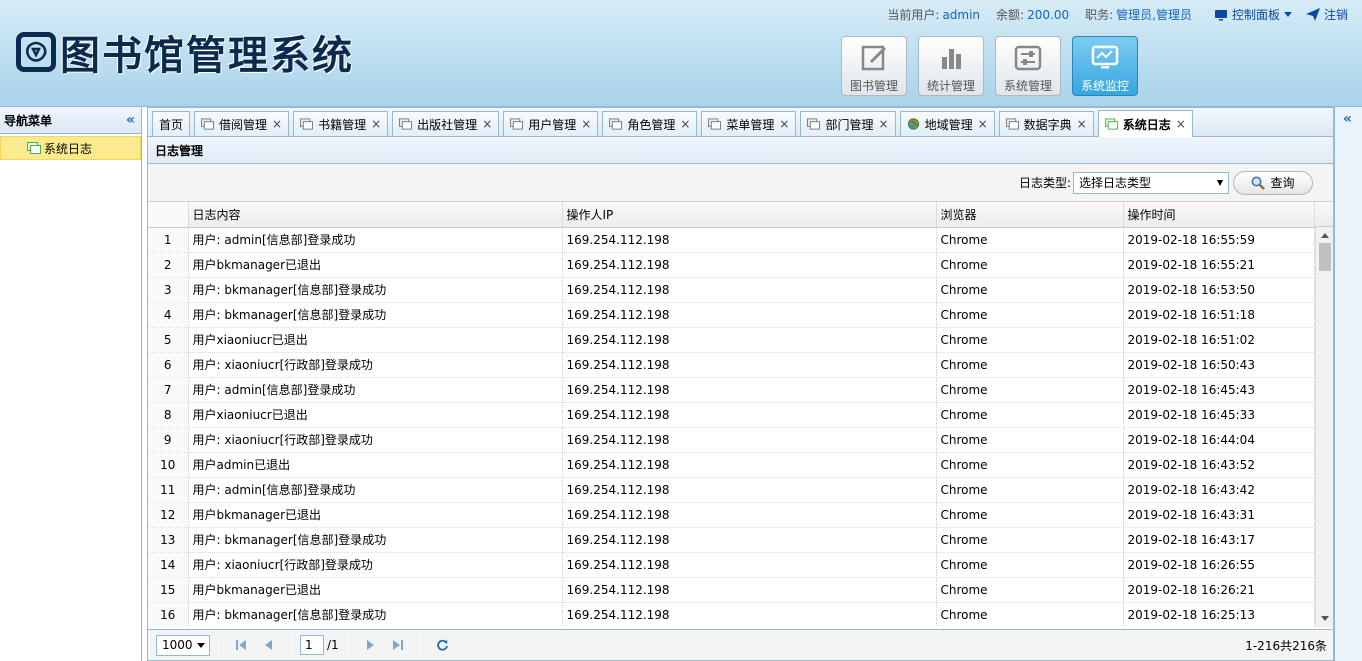 This screenshot has height=661, width=1362. Describe the element at coordinates (375, 215) in the screenshot. I see `column-header-content: 日志内容` at that location.